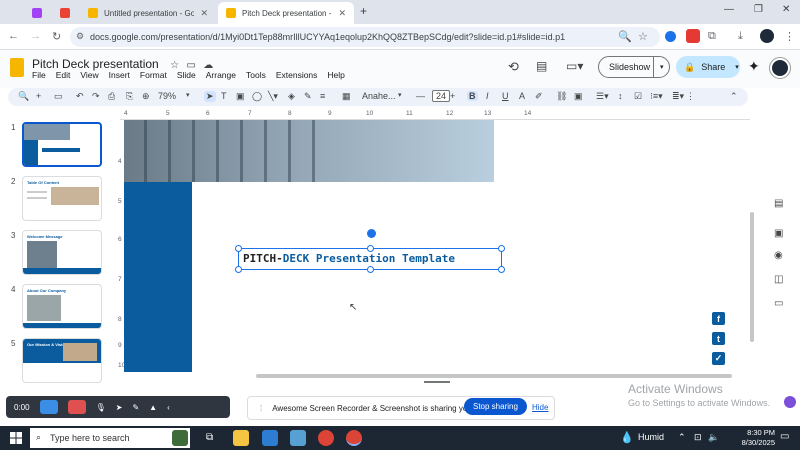 This screenshot has width=800, height=450. Describe the element at coordinates (522, 96) in the screenshot. I see `text-color-icon: A` at that location.